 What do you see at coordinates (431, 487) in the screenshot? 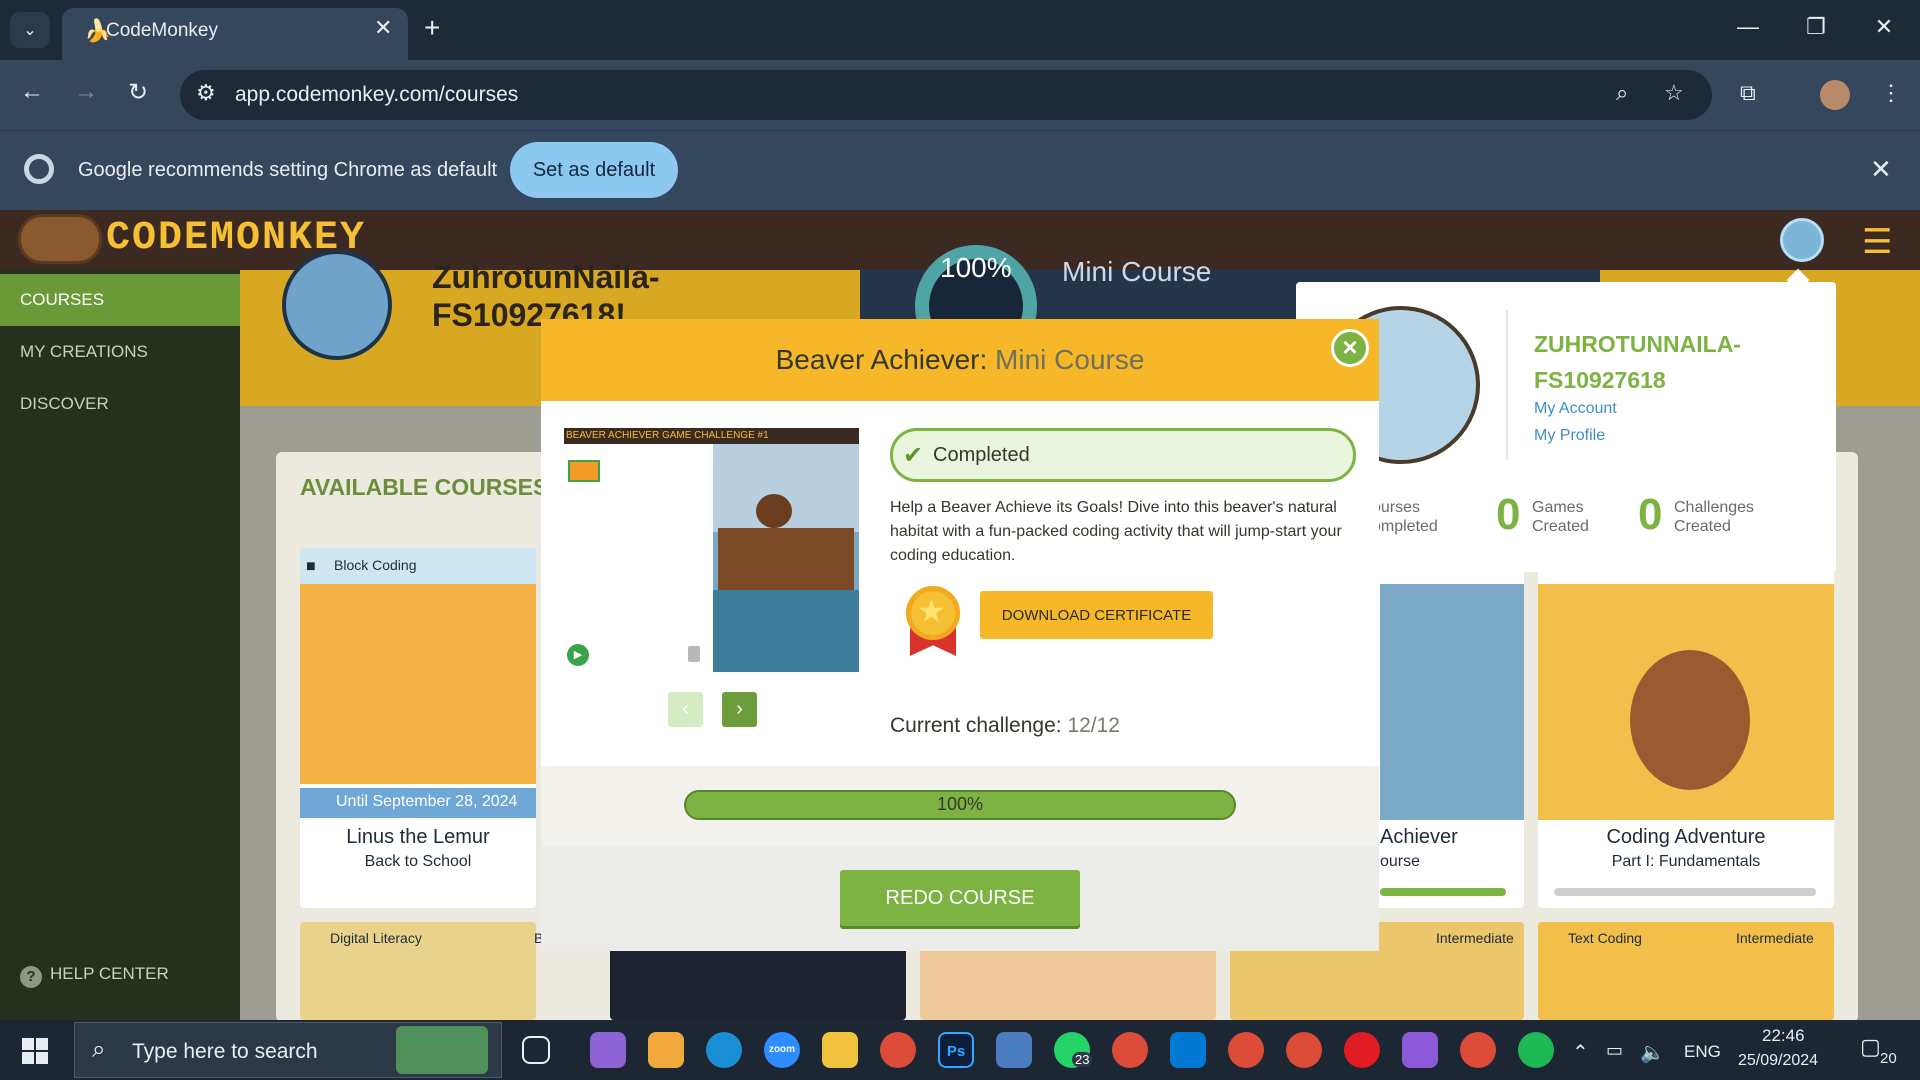
I see `available-courses-heading: AVAILABLE COURSES I` at bounding box center [431, 487].